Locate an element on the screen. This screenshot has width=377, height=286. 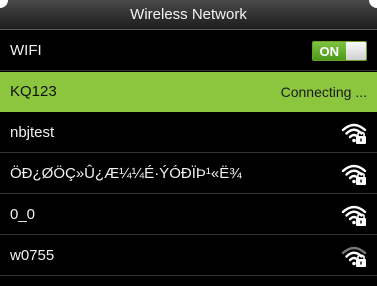
wifi-toggle-switch: ON is located at coordinates (339, 50).